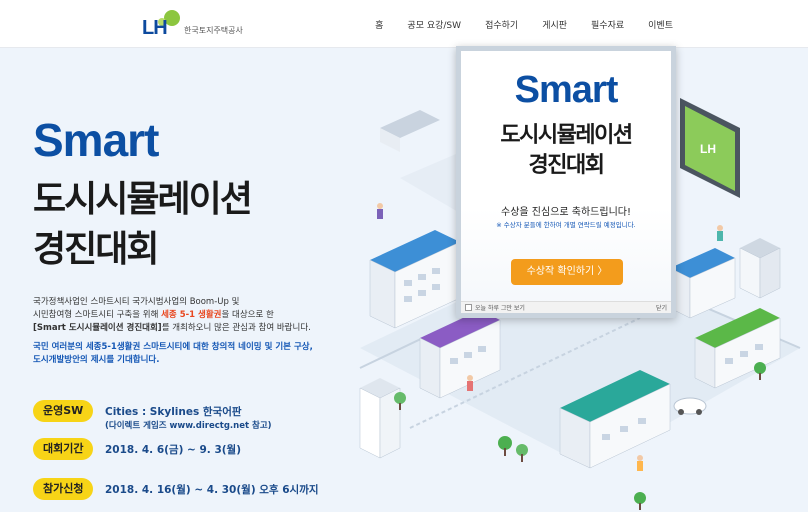 This screenshot has height=512, width=808. I want to click on nav-board: 게시판, so click(554, 24).